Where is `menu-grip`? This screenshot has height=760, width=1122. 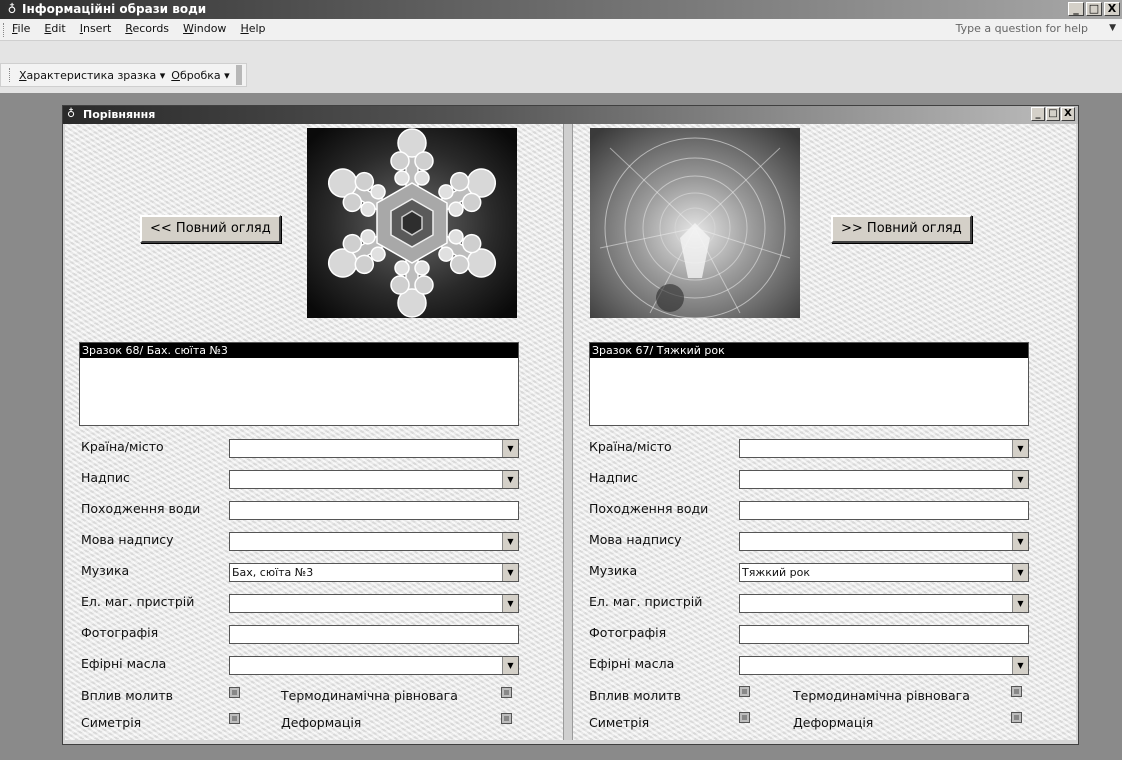 menu-grip is located at coordinates (5, 30).